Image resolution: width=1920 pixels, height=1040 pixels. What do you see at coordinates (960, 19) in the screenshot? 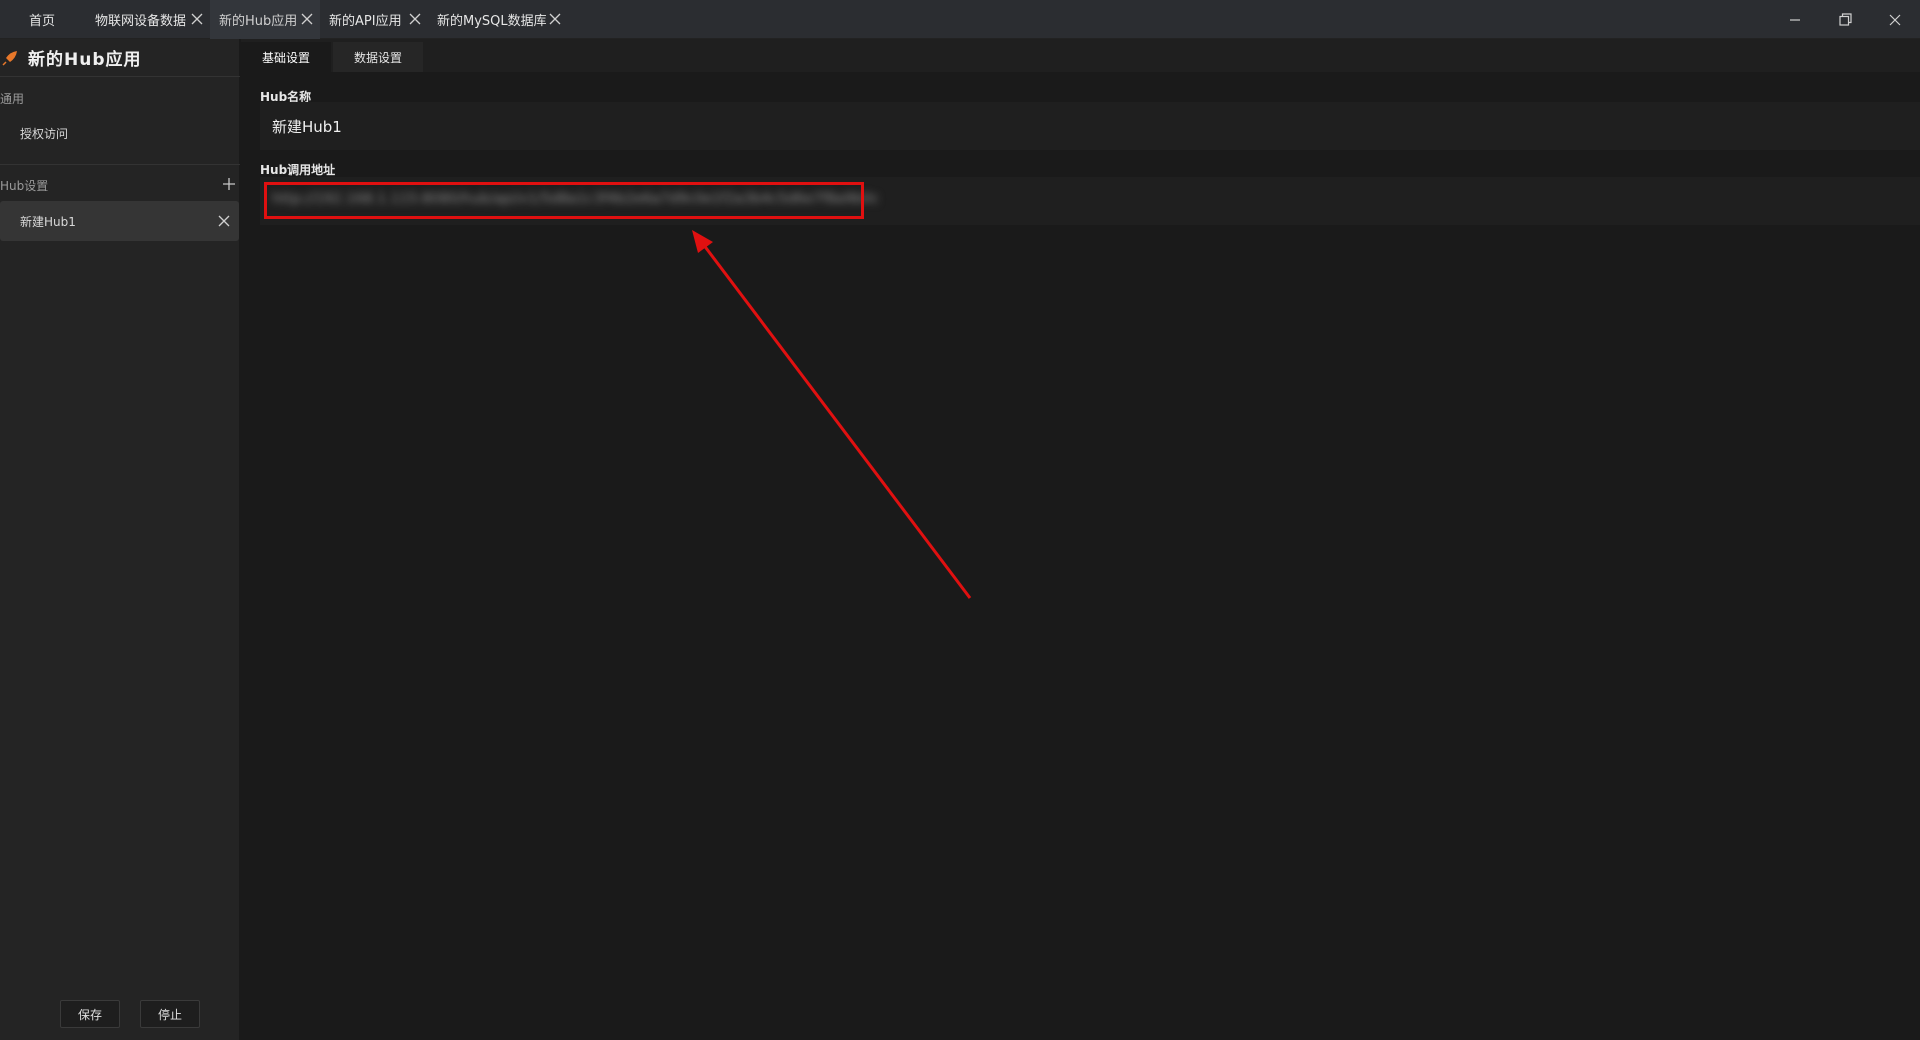
I see `top-tab-bar: 首页 物联网设备数据 新的Hub应用 新的API应用 新的MySQL数据库` at bounding box center [960, 19].